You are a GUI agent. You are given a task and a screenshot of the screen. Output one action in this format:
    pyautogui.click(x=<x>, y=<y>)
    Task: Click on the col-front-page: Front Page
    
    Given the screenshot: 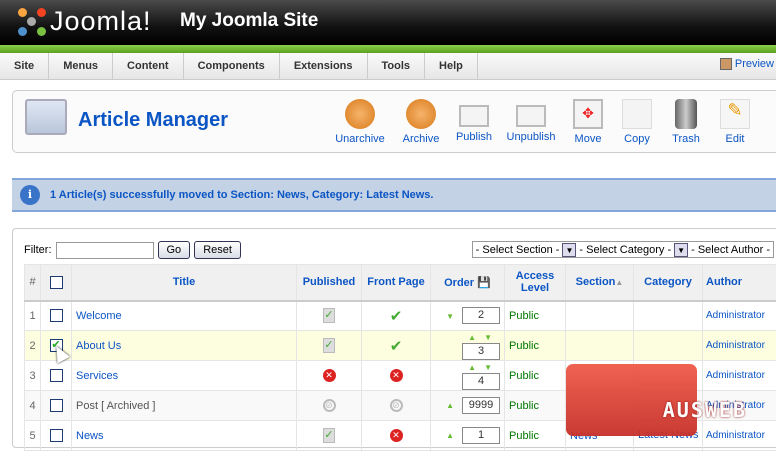 What is the action you would take?
    pyautogui.click(x=396, y=283)
    